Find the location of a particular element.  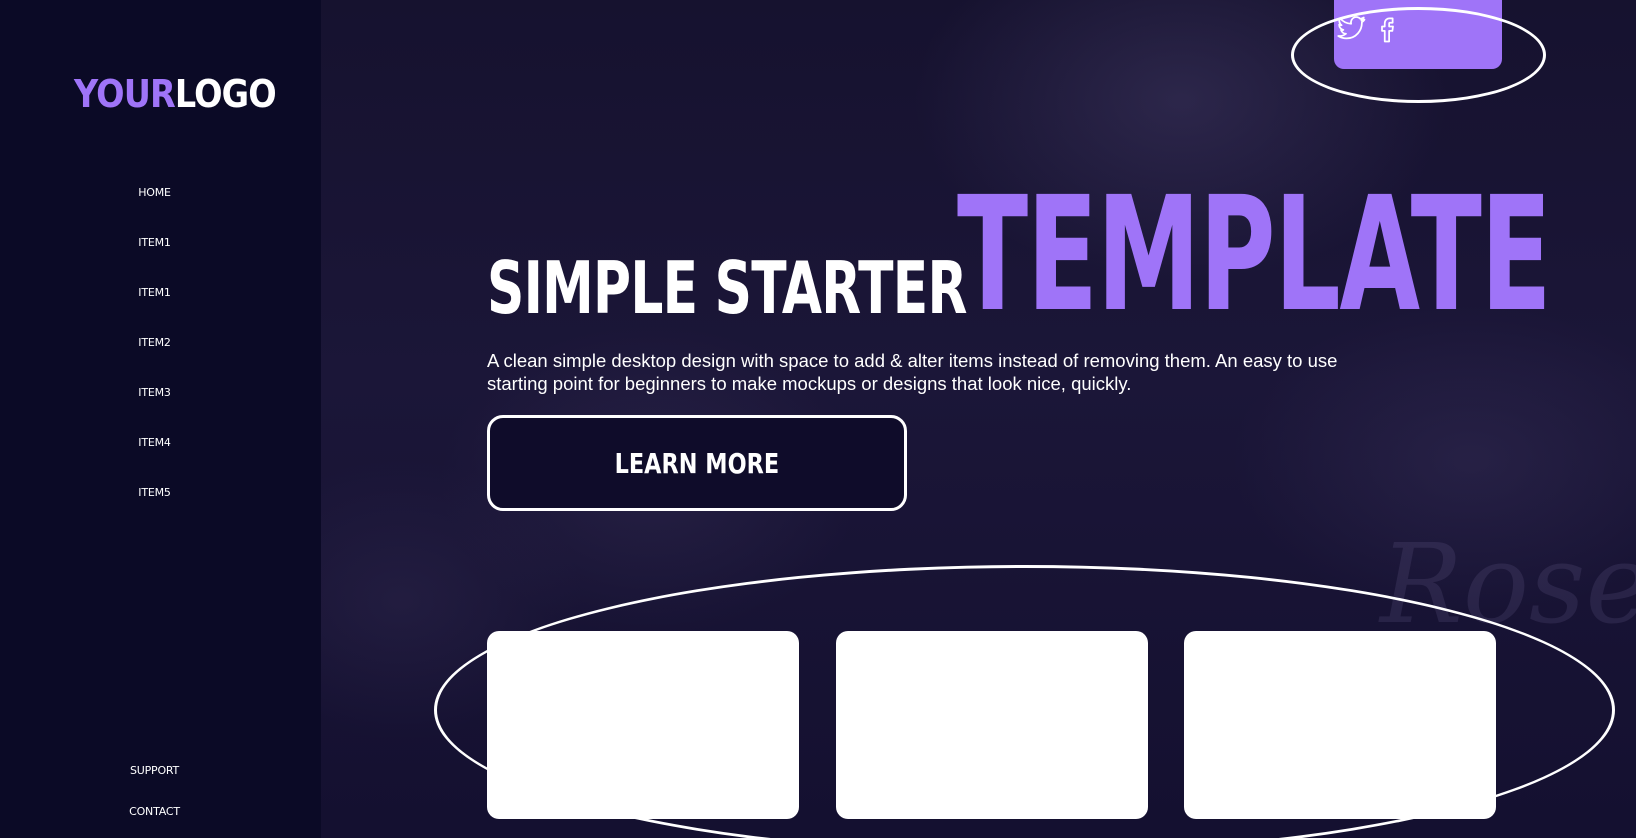

nav-item-item4: ITEM4 is located at coordinates (154, 442).